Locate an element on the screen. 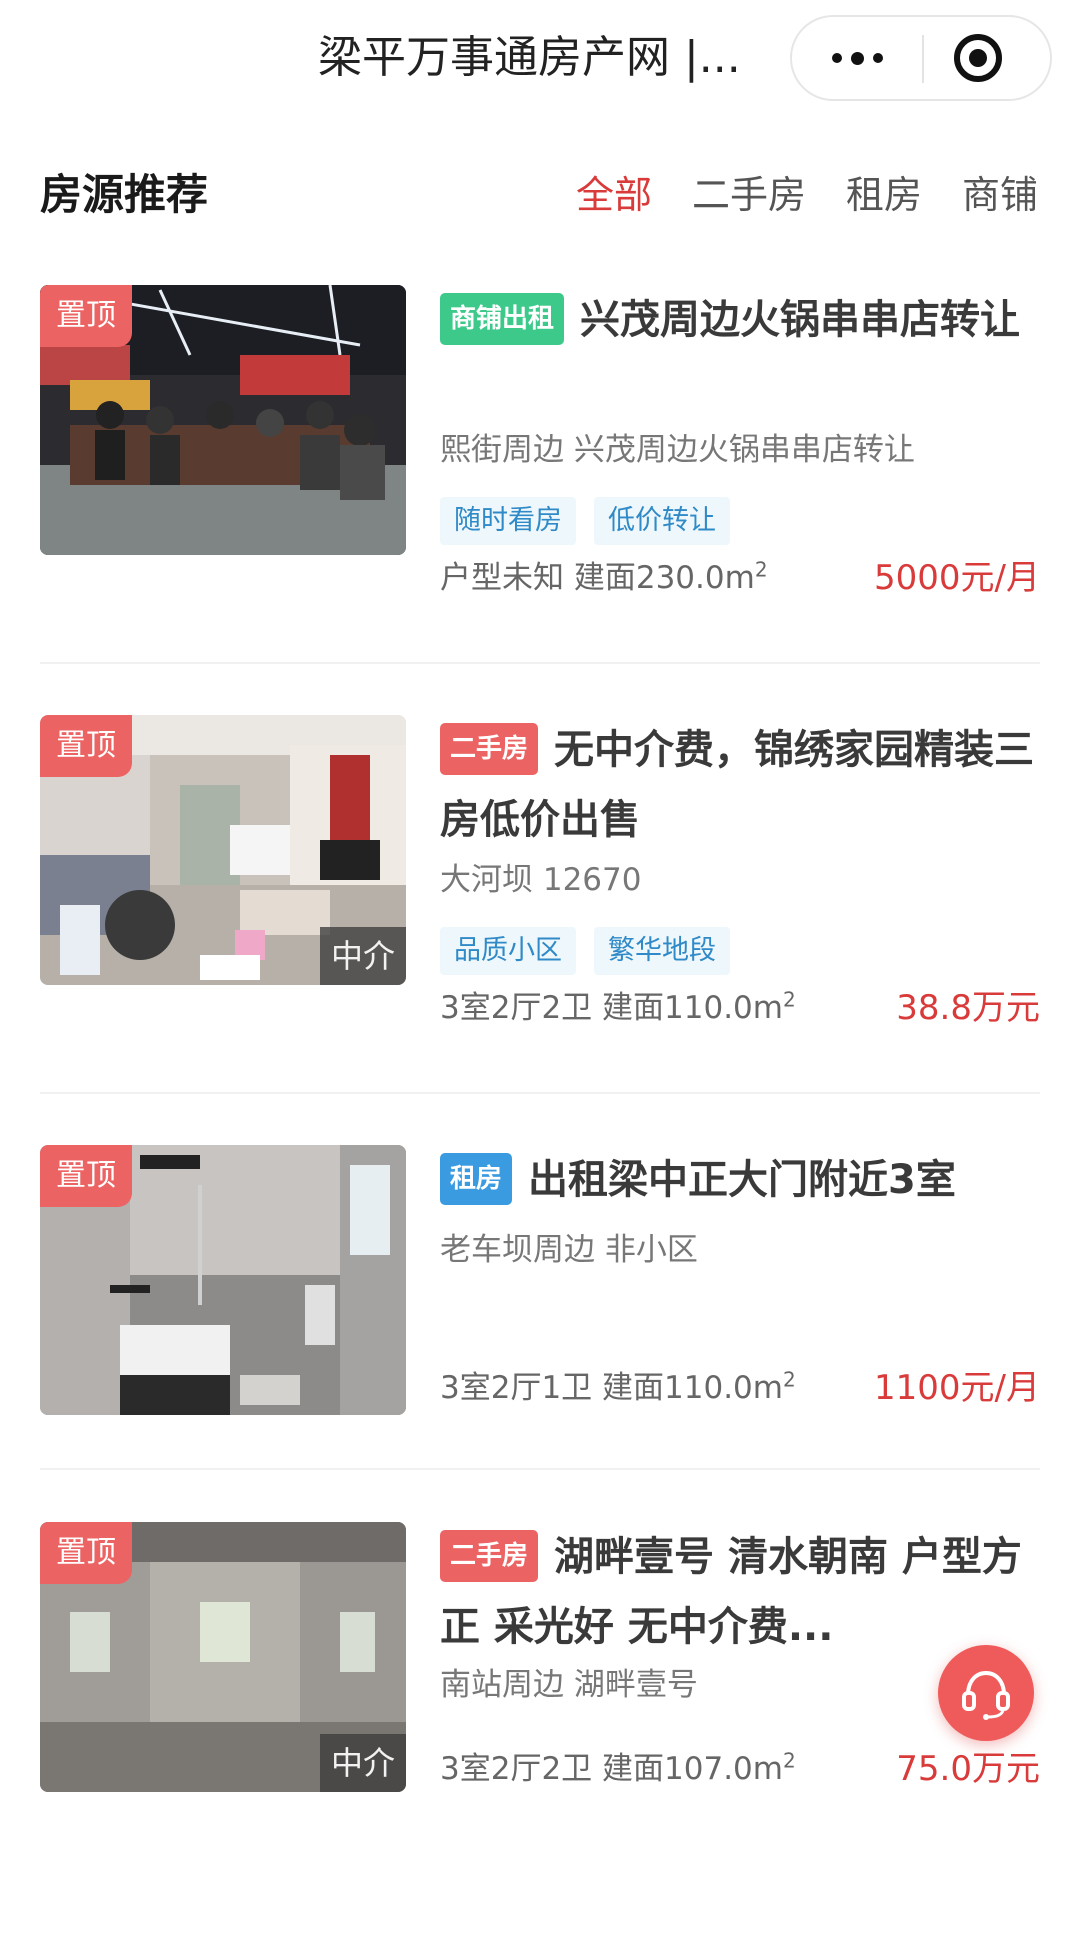 Image resolution: width=1080 pixels, height=1952 pixels. tab-rental: 租房 is located at coordinates (884, 195).